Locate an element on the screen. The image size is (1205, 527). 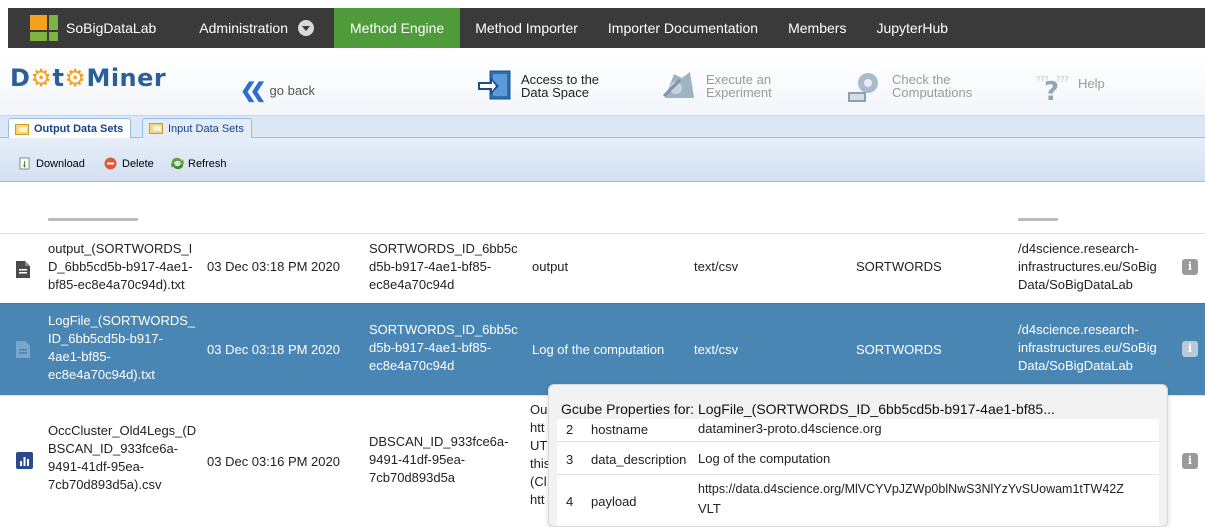
nav-item-jupyterhub: JupyterHub is located at coordinates (912, 28).